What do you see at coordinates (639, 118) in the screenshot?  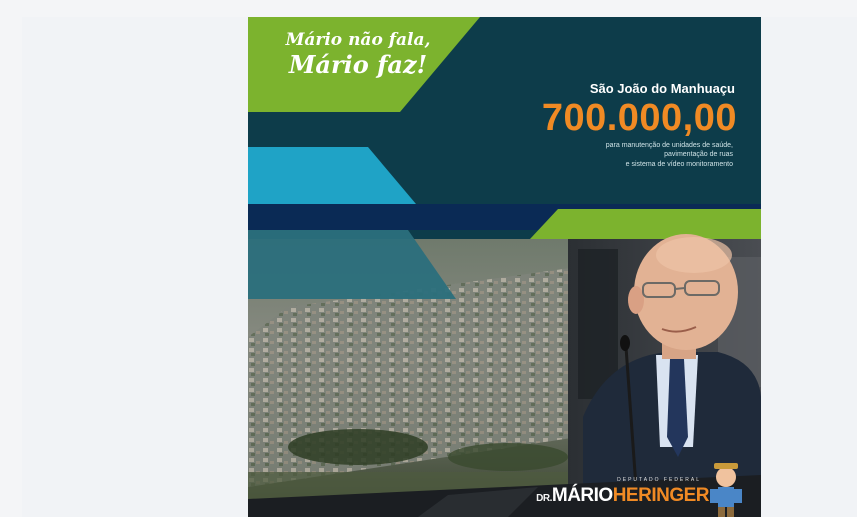 I see `amount-value: 700.000,00` at bounding box center [639, 118].